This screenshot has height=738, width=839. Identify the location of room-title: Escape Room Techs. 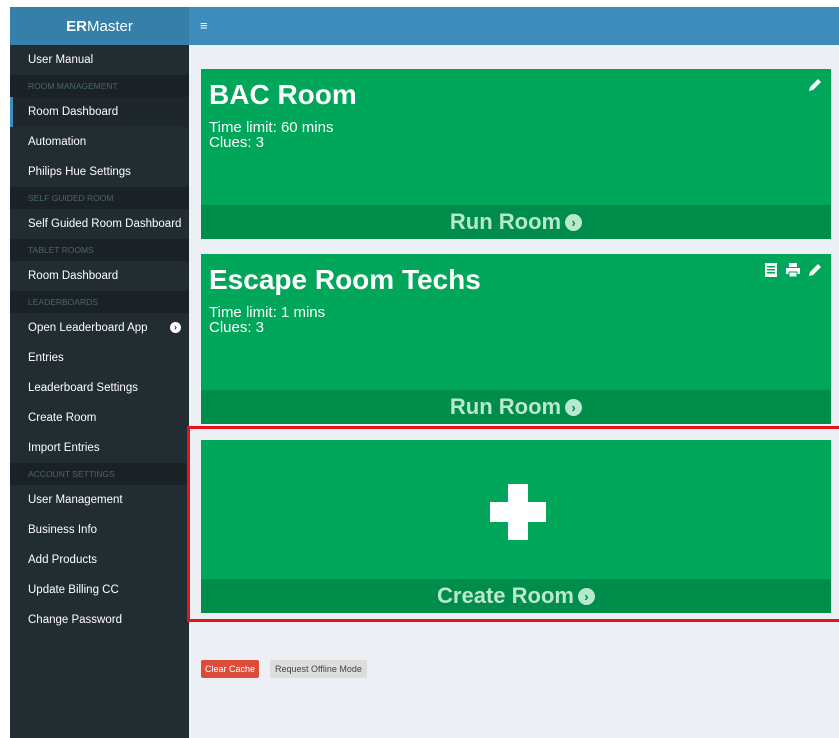
(345, 279).